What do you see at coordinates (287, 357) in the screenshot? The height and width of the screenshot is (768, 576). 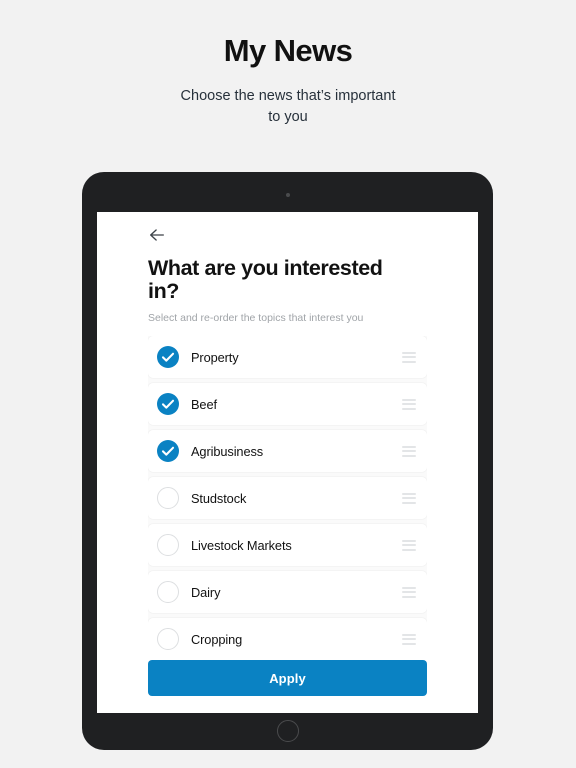 I see `topic-row: Property` at bounding box center [287, 357].